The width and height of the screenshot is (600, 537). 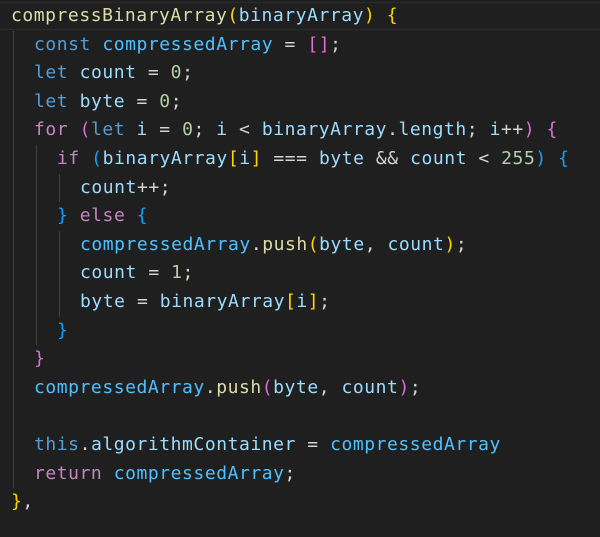 I want to click on code-token: 255, so click(x=518, y=158).